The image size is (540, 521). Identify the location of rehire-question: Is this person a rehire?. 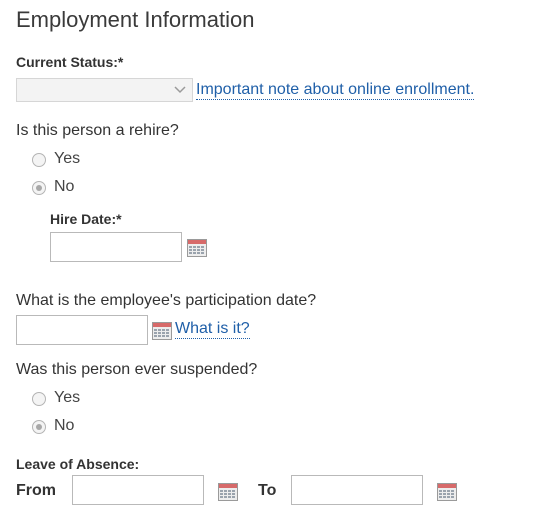
(97, 130).